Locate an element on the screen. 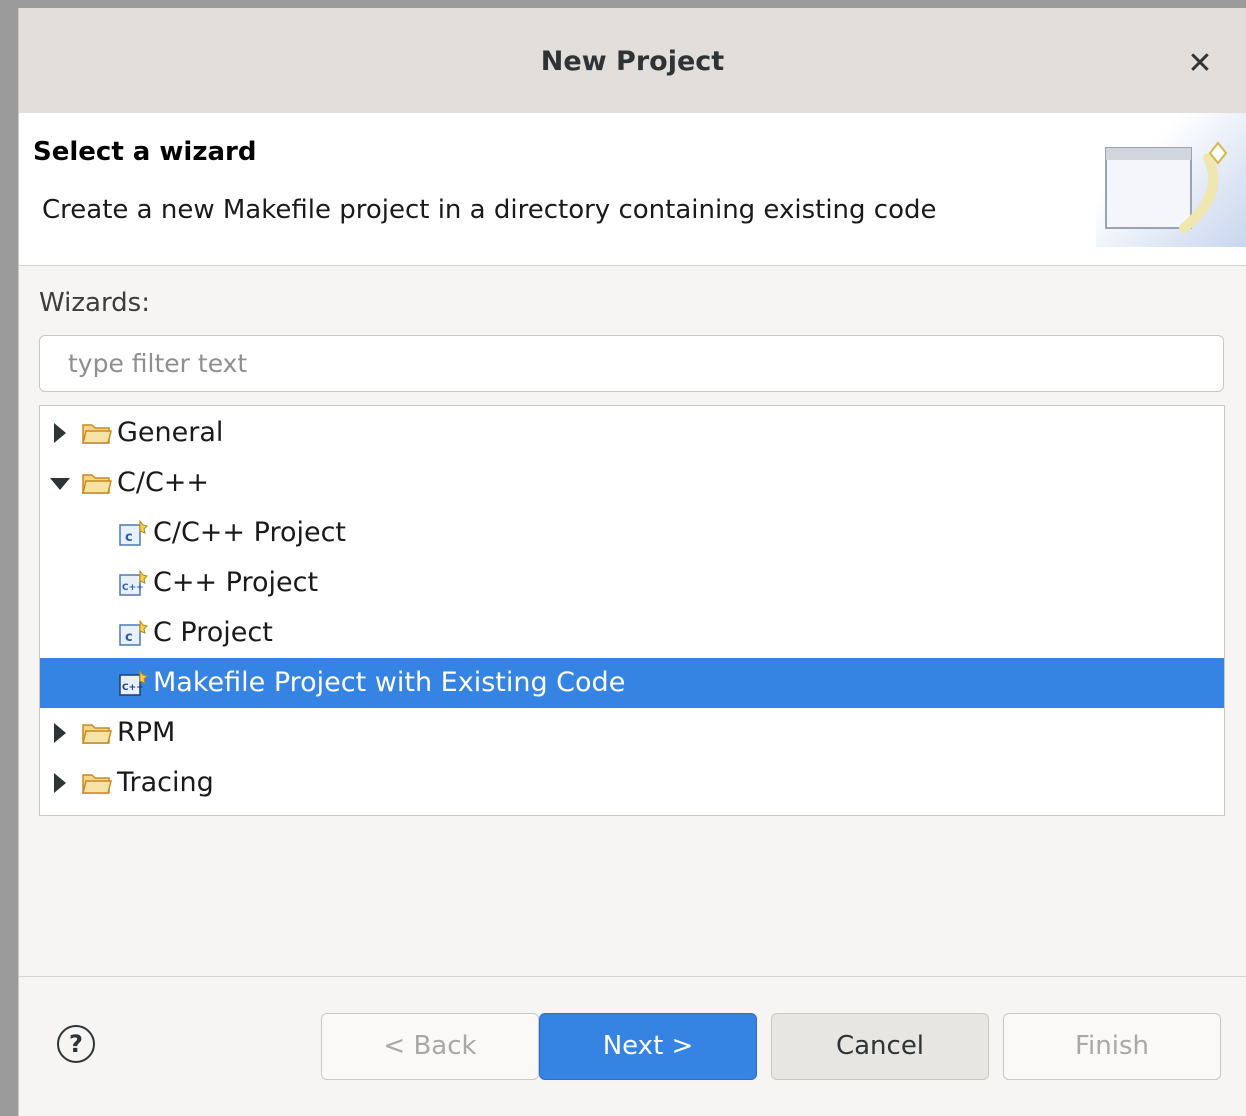 This screenshot has height=1116, width=1246. tree-item-general: General is located at coordinates (632, 433).